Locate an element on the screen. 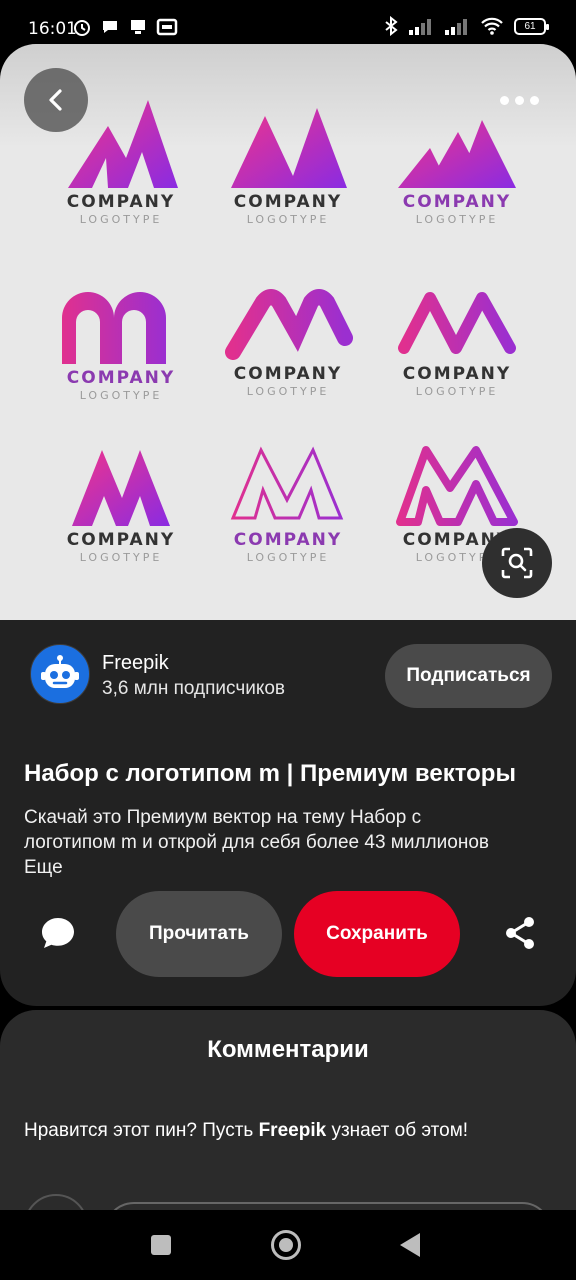  recents-button is located at coordinates (161, 1245).